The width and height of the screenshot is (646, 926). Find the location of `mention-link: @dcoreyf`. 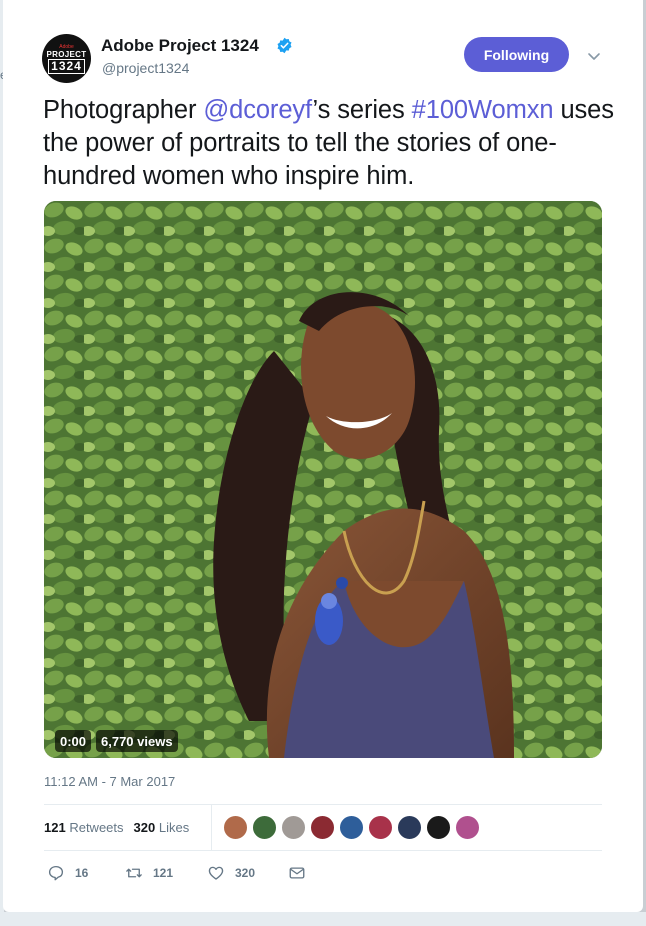

mention-link: @dcoreyf is located at coordinates (257, 110).